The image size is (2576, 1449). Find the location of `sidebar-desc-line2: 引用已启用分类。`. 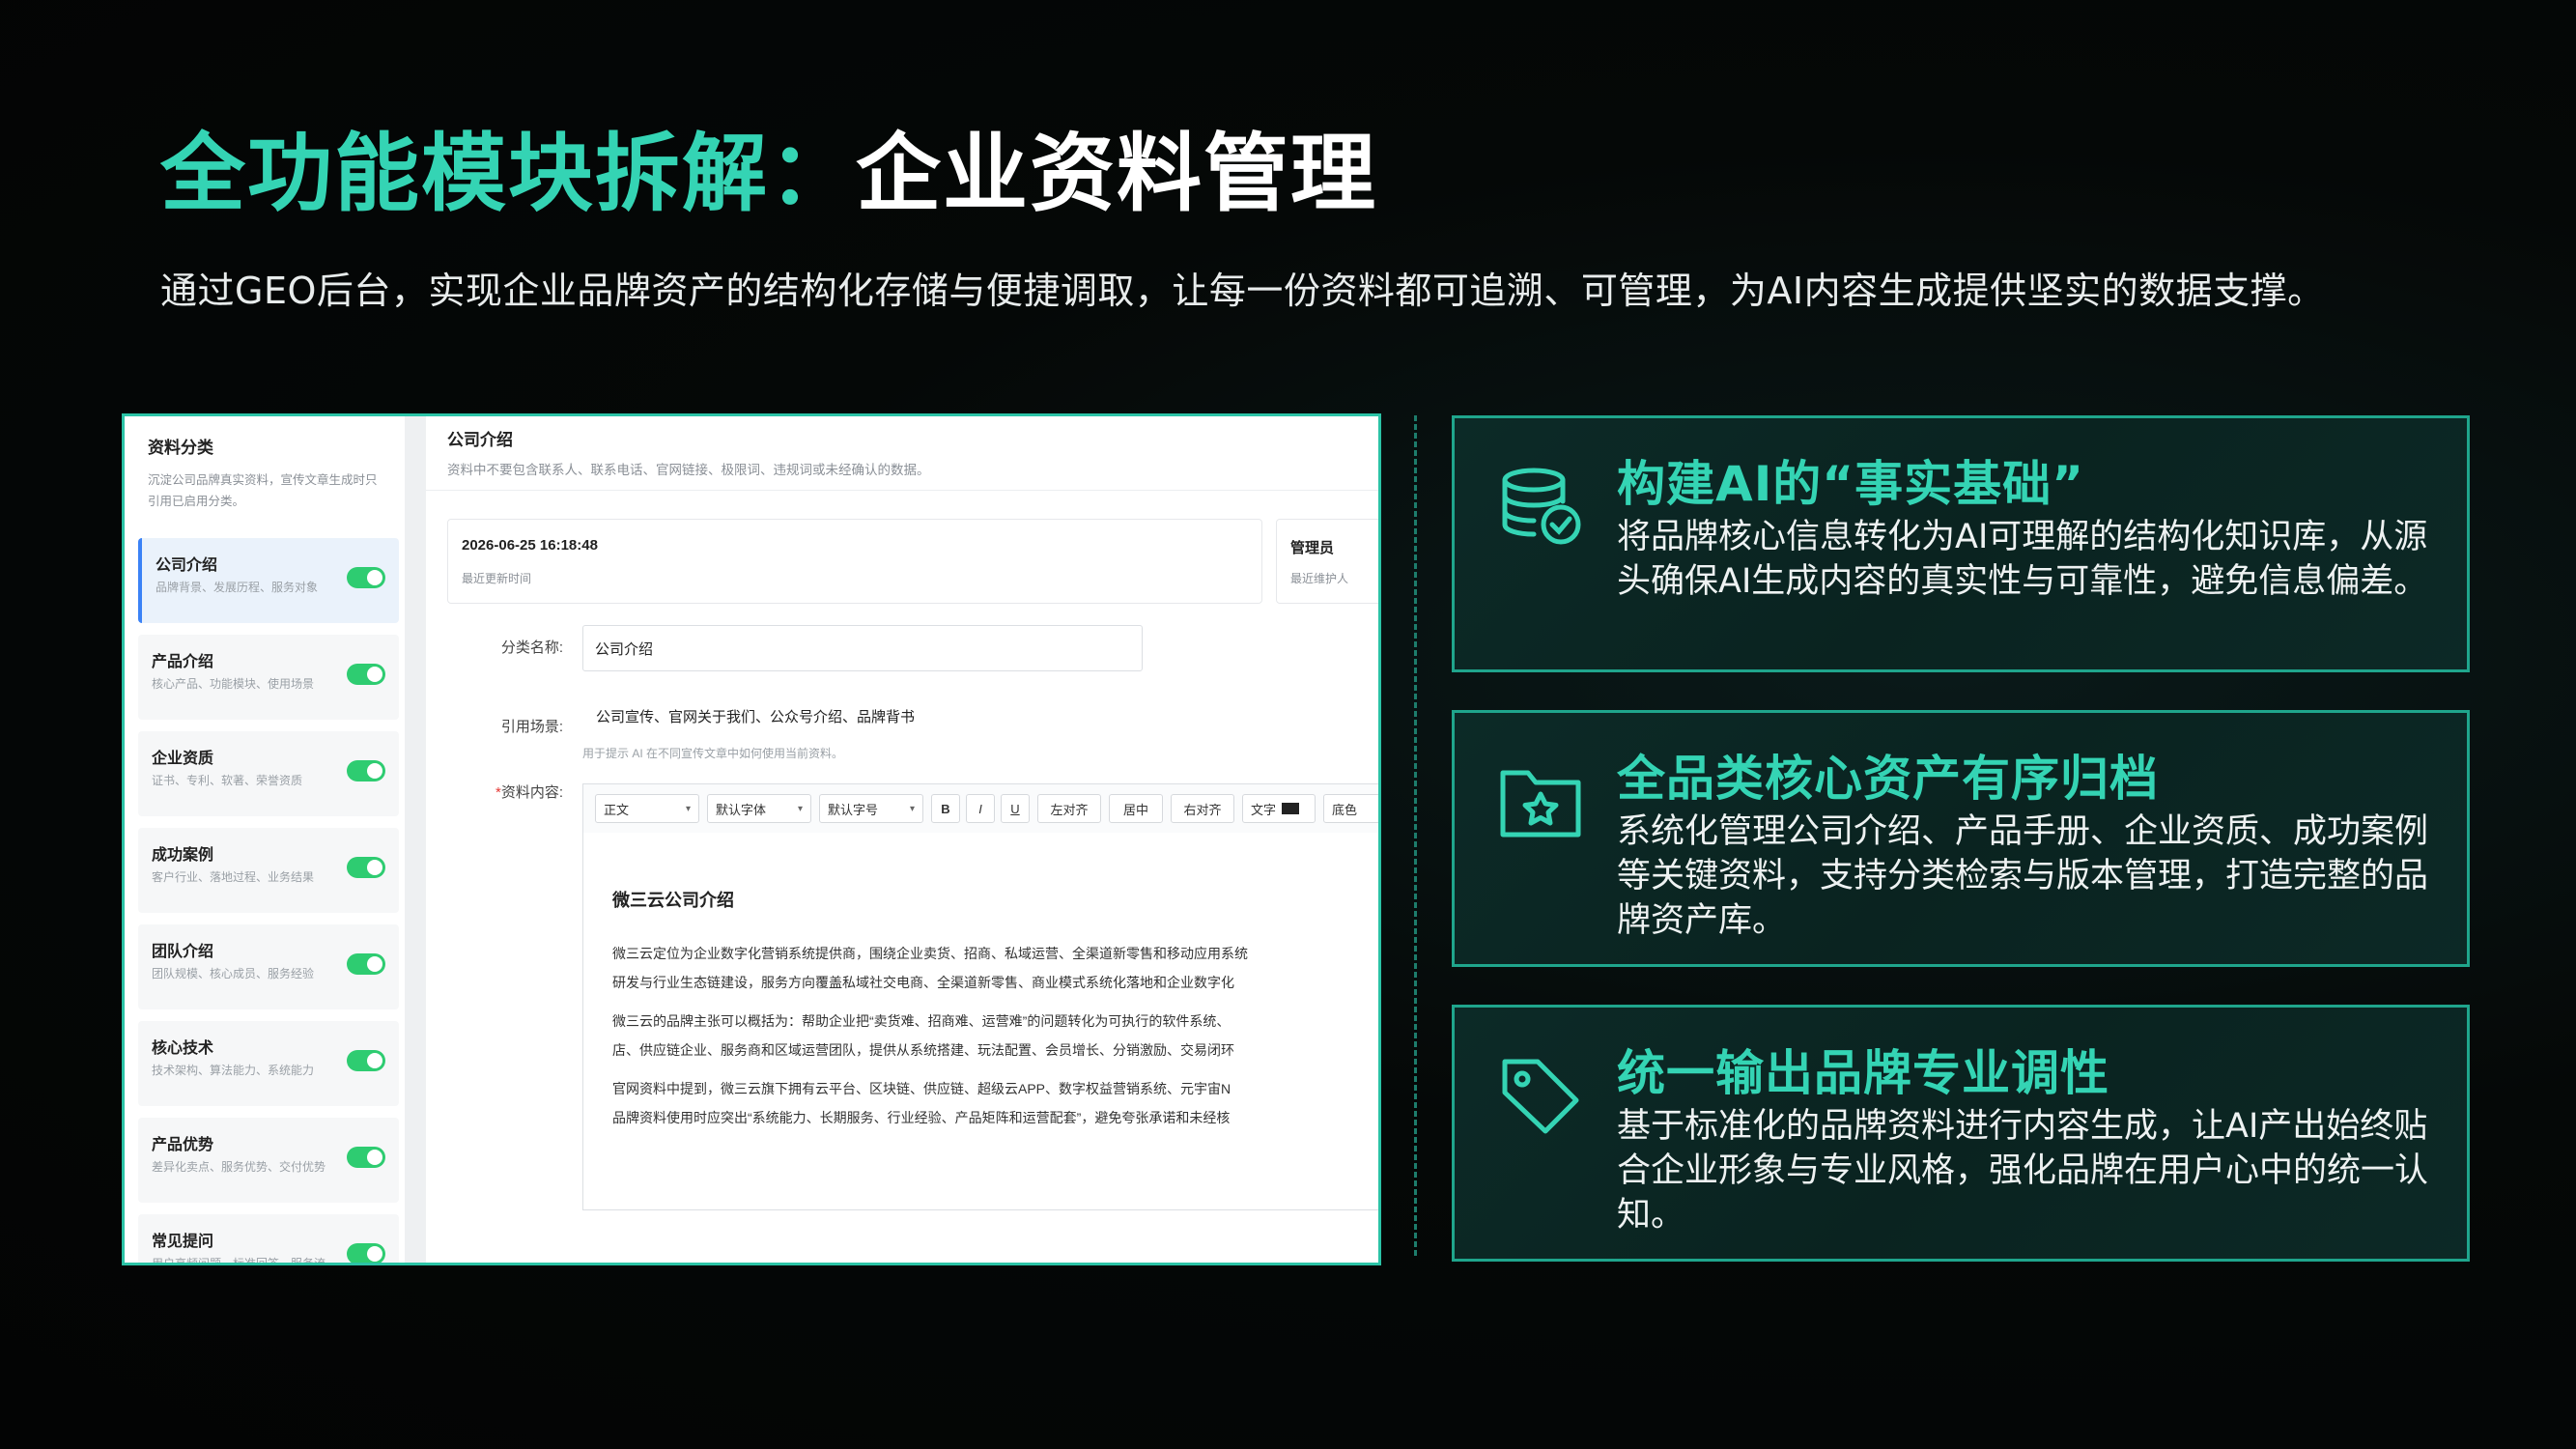

sidebar-desc-line2: 引用已启用分类。 is located at coordinates (196, 502).